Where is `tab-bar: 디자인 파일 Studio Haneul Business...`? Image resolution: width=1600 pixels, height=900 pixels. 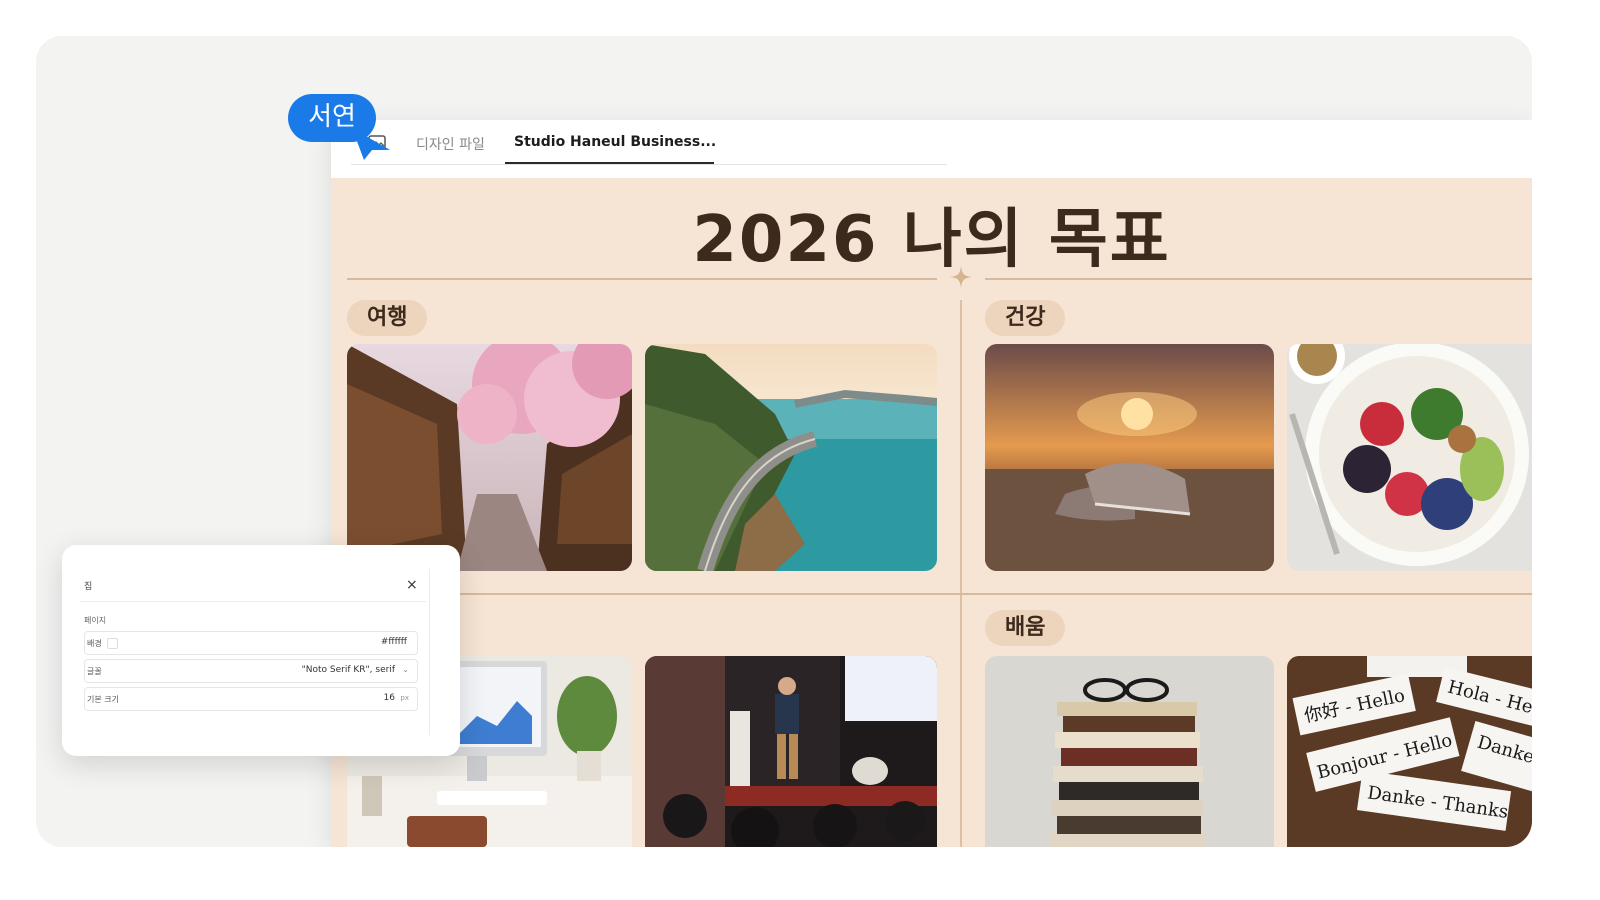
tab-bar: 디자인 파일 Studio Haneul Business... is located at coordinates (931, 149).